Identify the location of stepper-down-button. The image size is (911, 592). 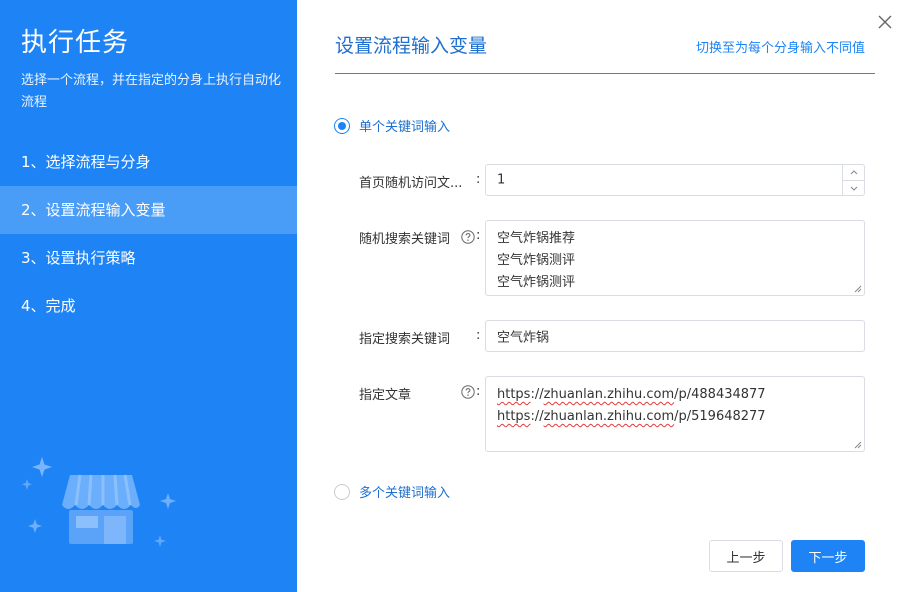
(853, 187).